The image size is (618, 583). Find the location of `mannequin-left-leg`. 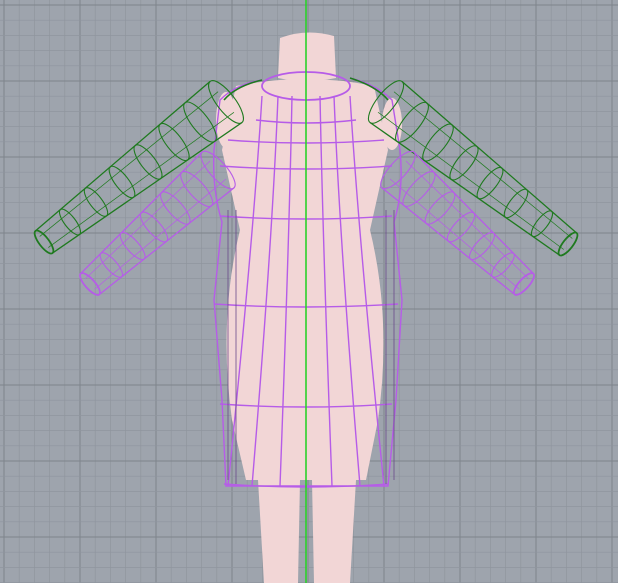

mannequin-left-leg is located at coordinates (279, 531).